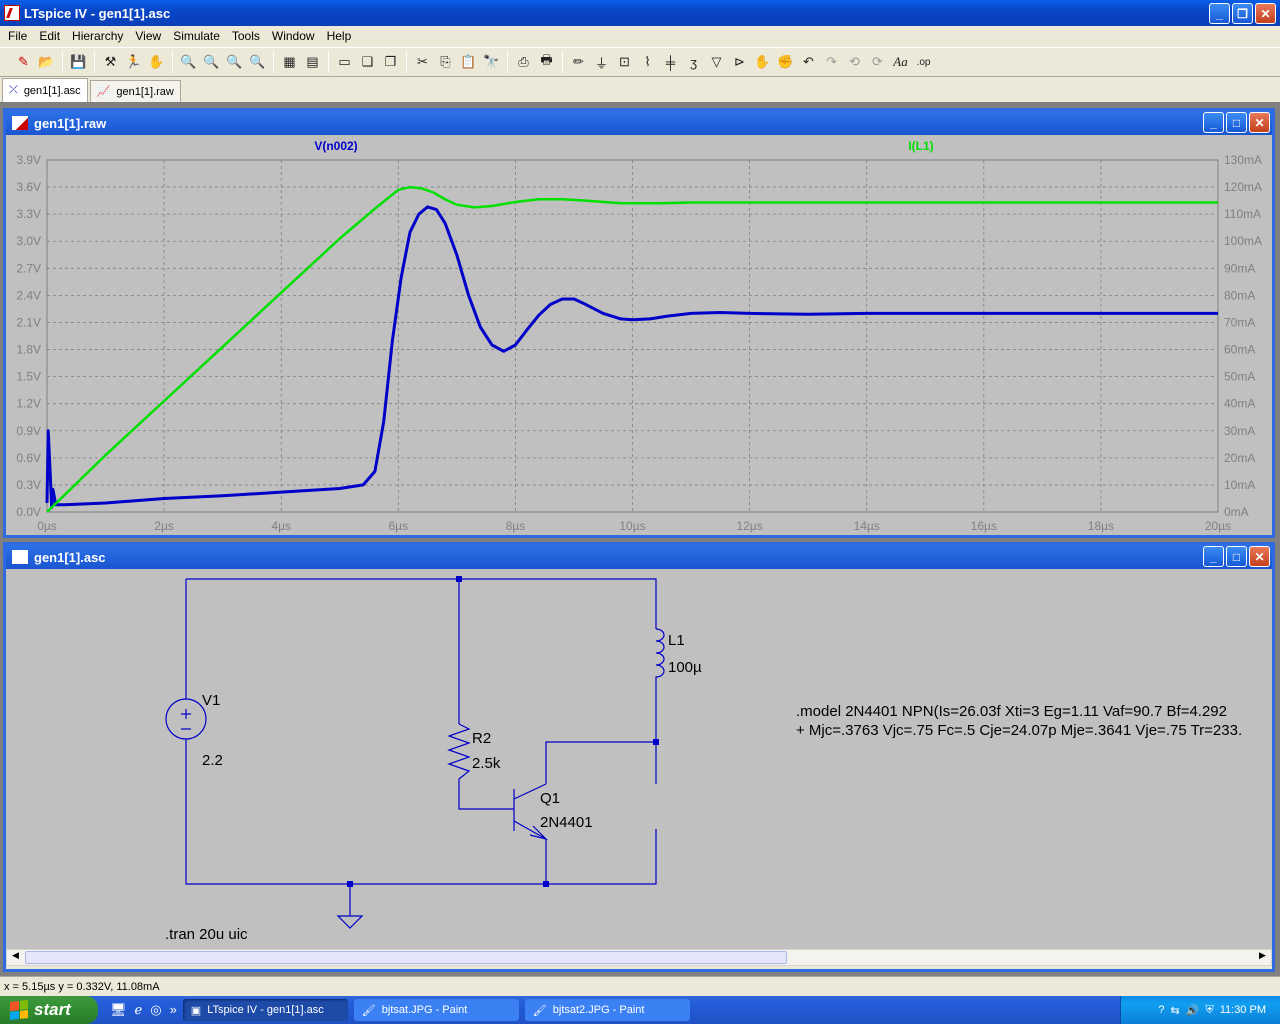  I want to click on schematic-minimize-button: _, so click(1213, 556).